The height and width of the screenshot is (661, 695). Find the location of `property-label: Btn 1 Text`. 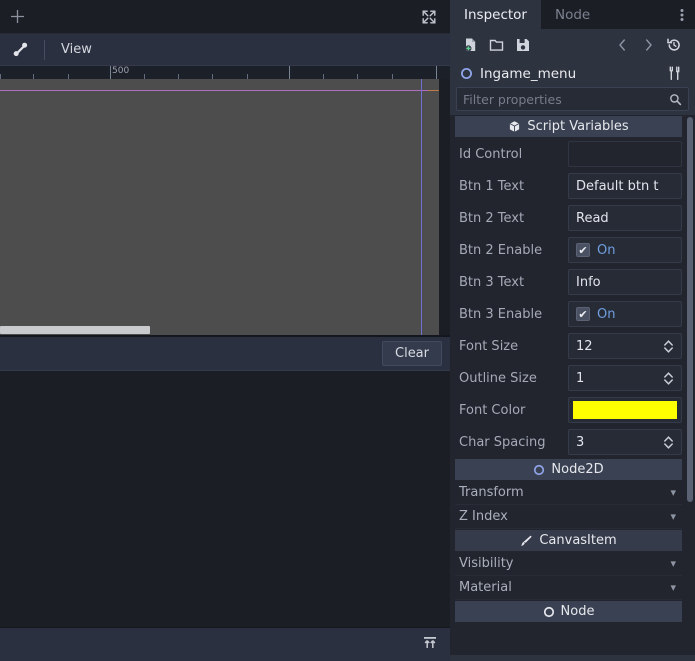

property-label: Btn 1 Text is located at coordinates (492, 186).